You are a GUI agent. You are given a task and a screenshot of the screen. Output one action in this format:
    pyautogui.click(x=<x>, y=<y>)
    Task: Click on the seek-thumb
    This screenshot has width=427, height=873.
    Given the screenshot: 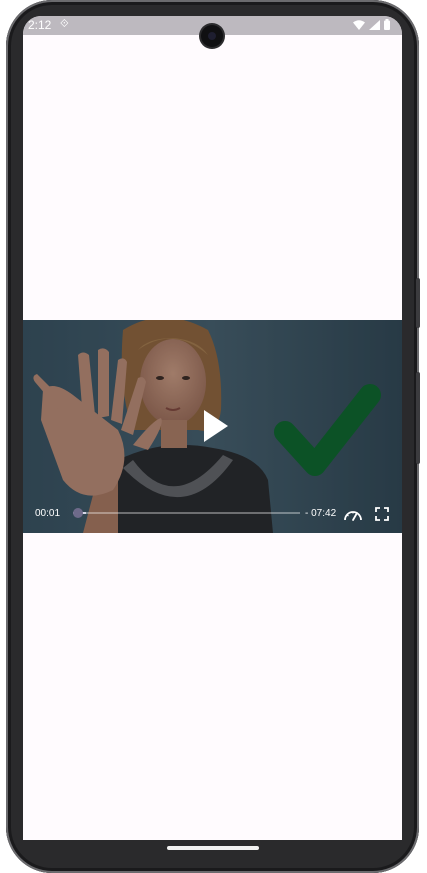 What is the action you would take?
    pyautogui.click(x=77, y=513)
    